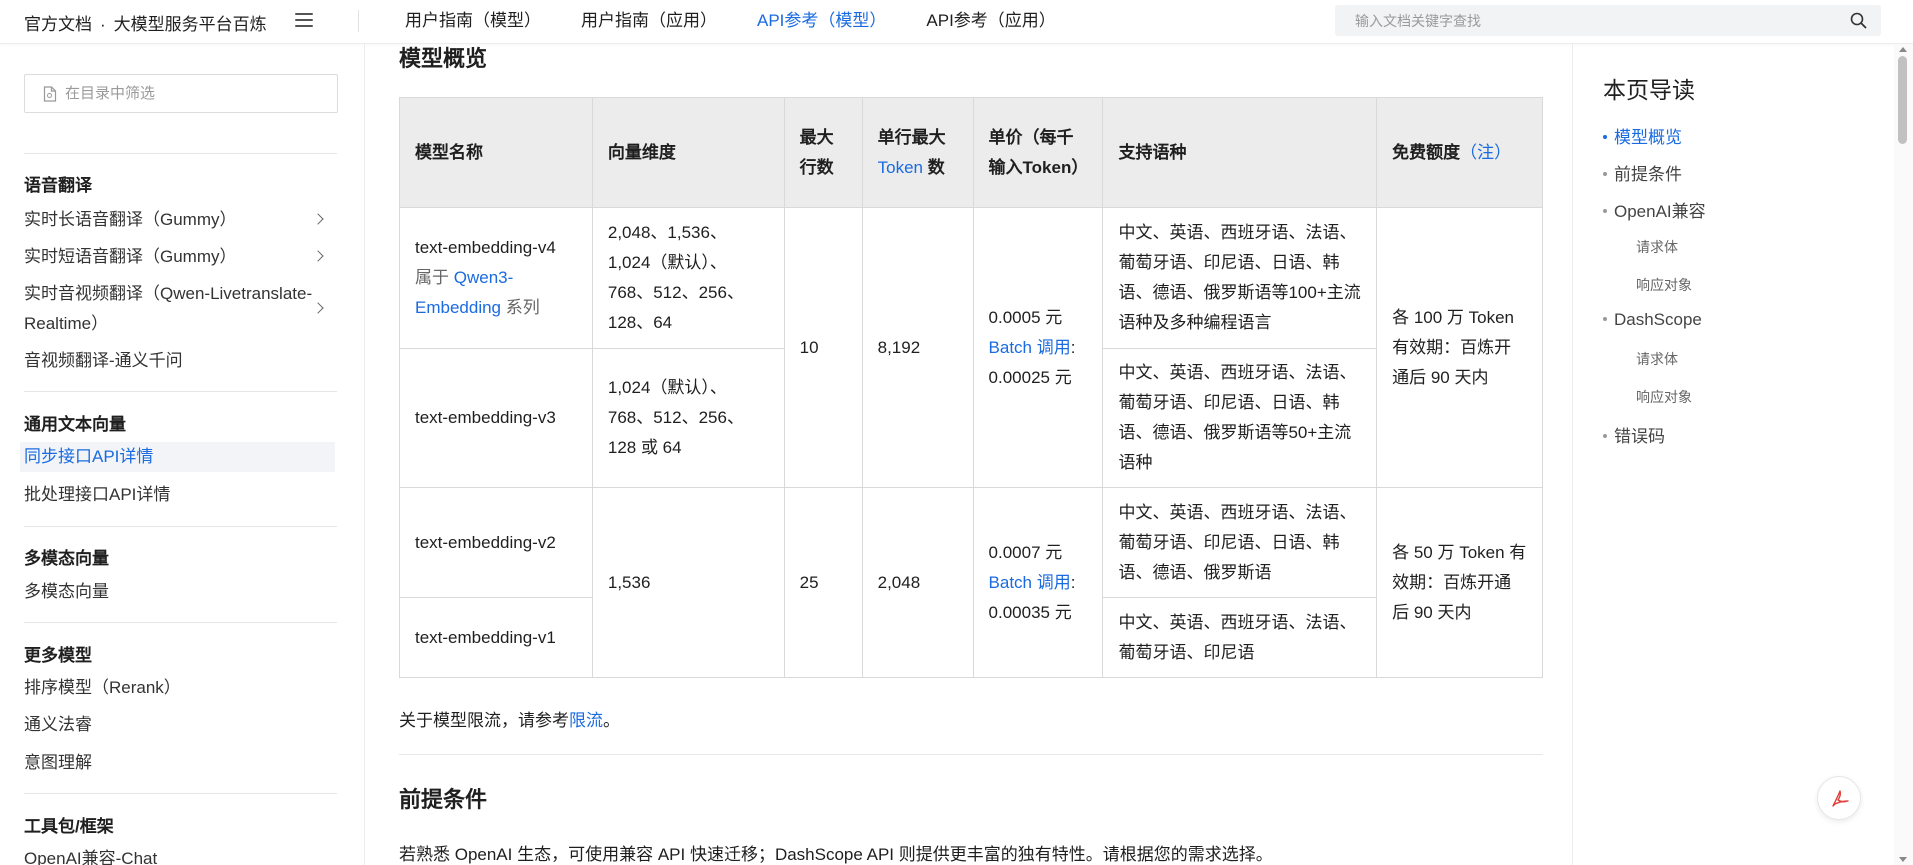  Describe the element at coordinates (1903, 49) in the screenshot. I see `scroll-up-icon` at that location.